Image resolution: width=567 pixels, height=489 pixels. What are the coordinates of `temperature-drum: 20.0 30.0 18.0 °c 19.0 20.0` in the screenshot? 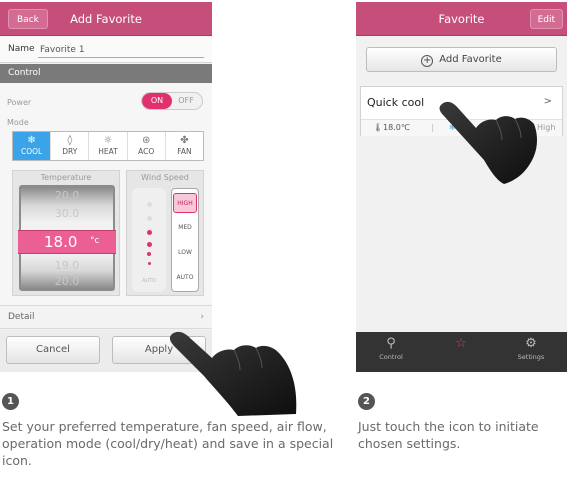 It's located at (67, 238).